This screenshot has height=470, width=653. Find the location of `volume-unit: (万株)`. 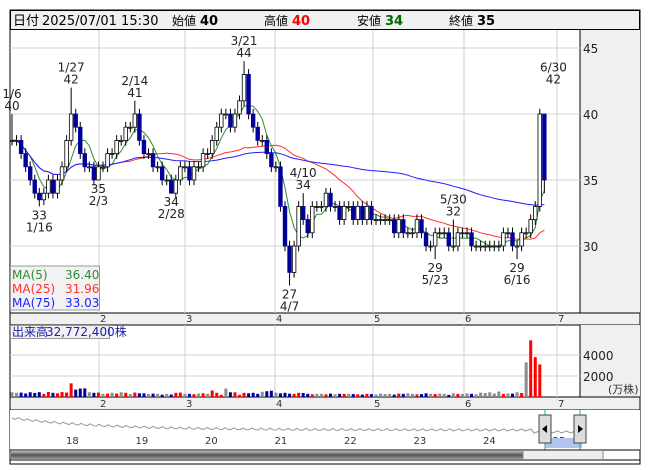

volume-unit: (万株) is located at coordinates (623, 389).